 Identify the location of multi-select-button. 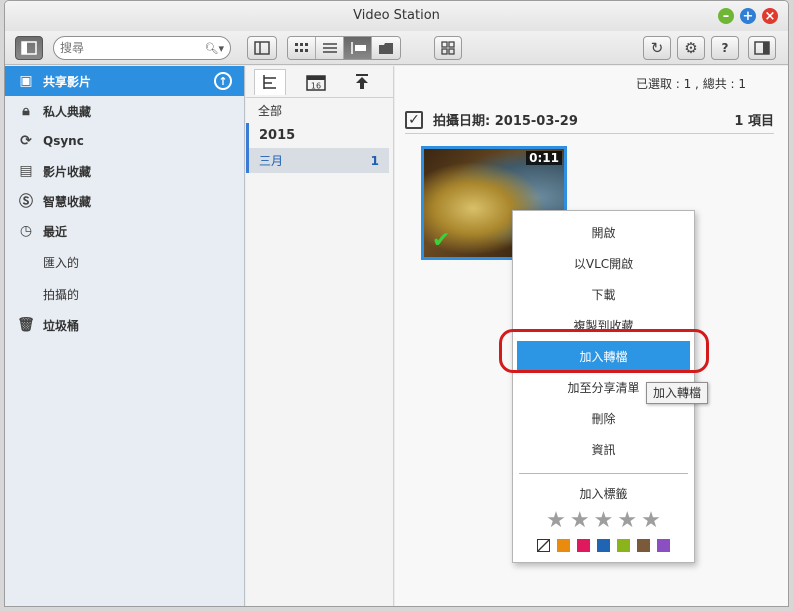
(448, 48).